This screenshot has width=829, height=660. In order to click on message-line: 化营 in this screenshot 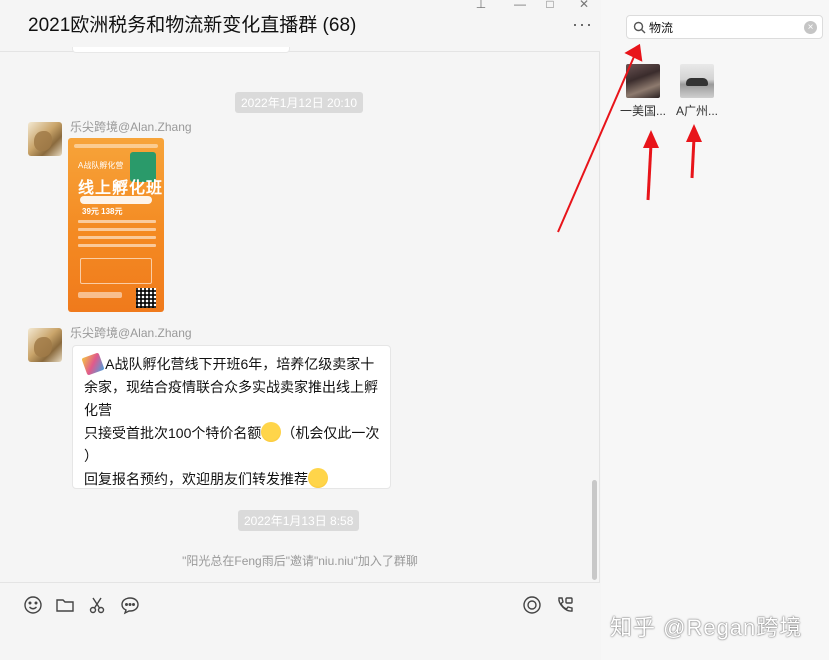, I will do `click(98, 410)`.